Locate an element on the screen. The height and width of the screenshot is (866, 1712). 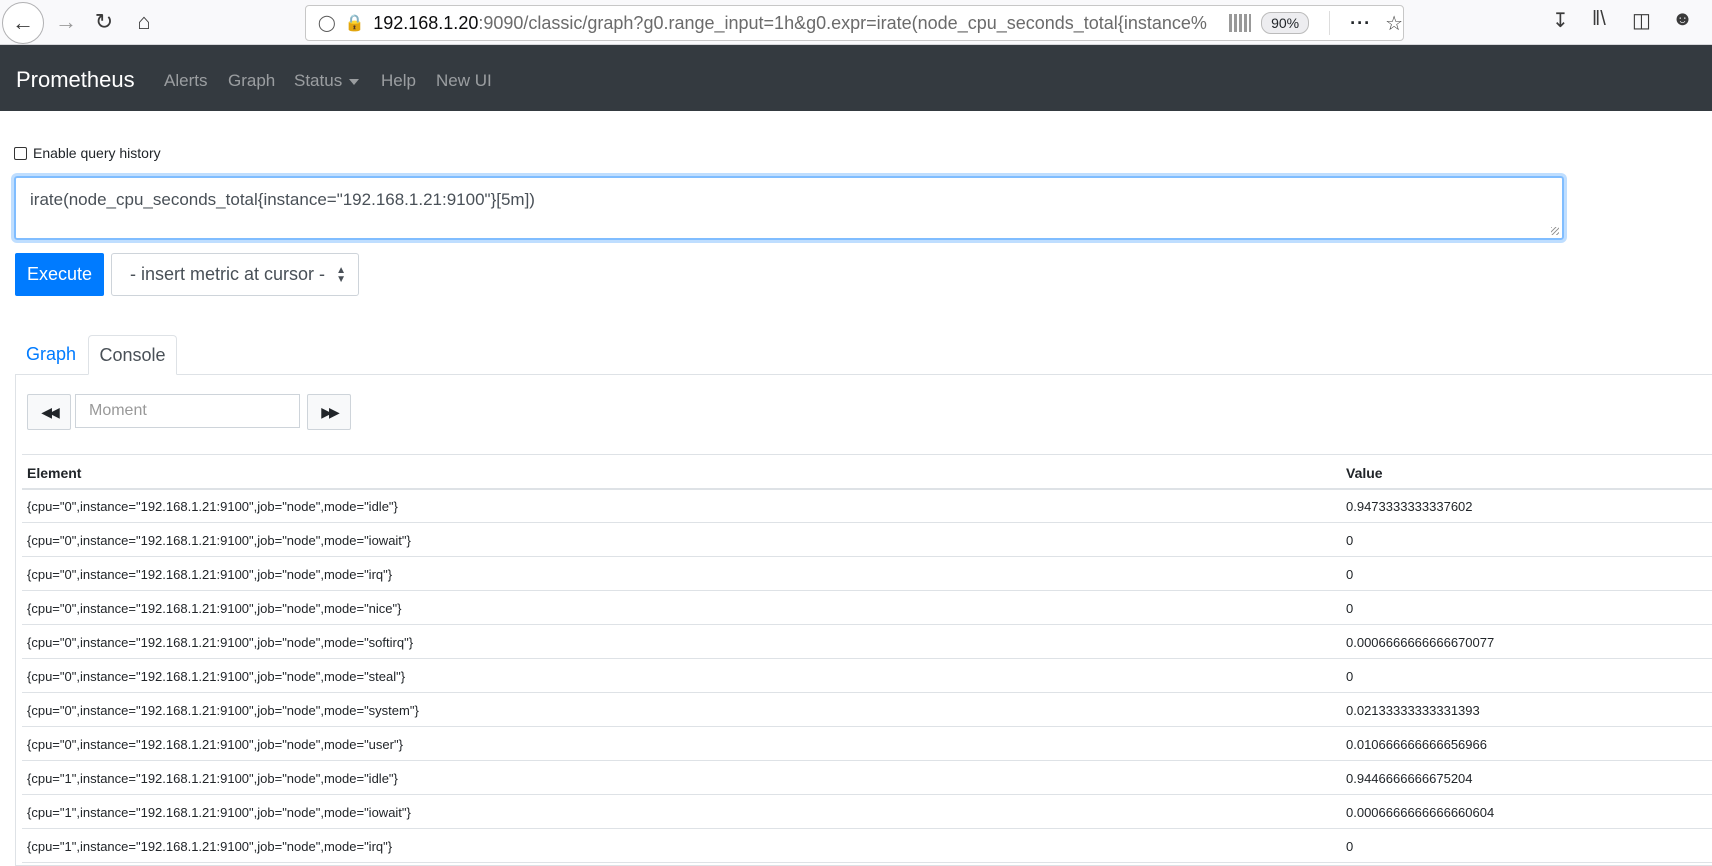
select-arrows-icon: ▲ ▼ is located at coordinates (341, 275).